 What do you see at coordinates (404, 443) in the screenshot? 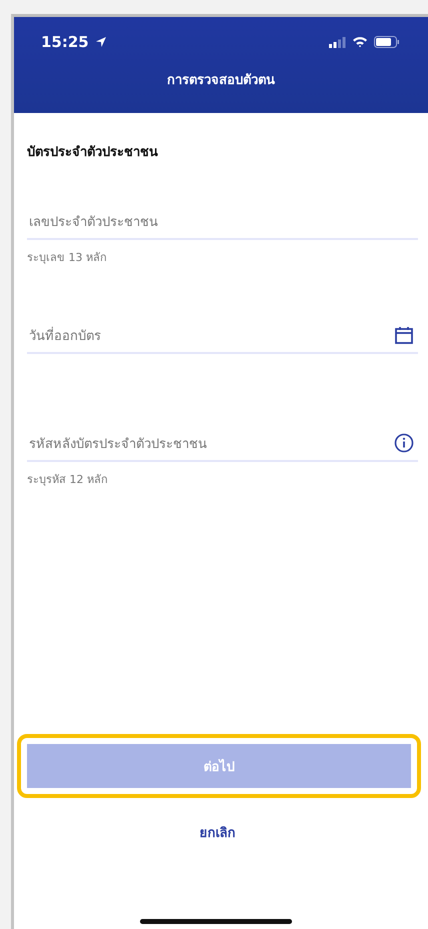
I see `info-icon` at bounding box center [404, 443].